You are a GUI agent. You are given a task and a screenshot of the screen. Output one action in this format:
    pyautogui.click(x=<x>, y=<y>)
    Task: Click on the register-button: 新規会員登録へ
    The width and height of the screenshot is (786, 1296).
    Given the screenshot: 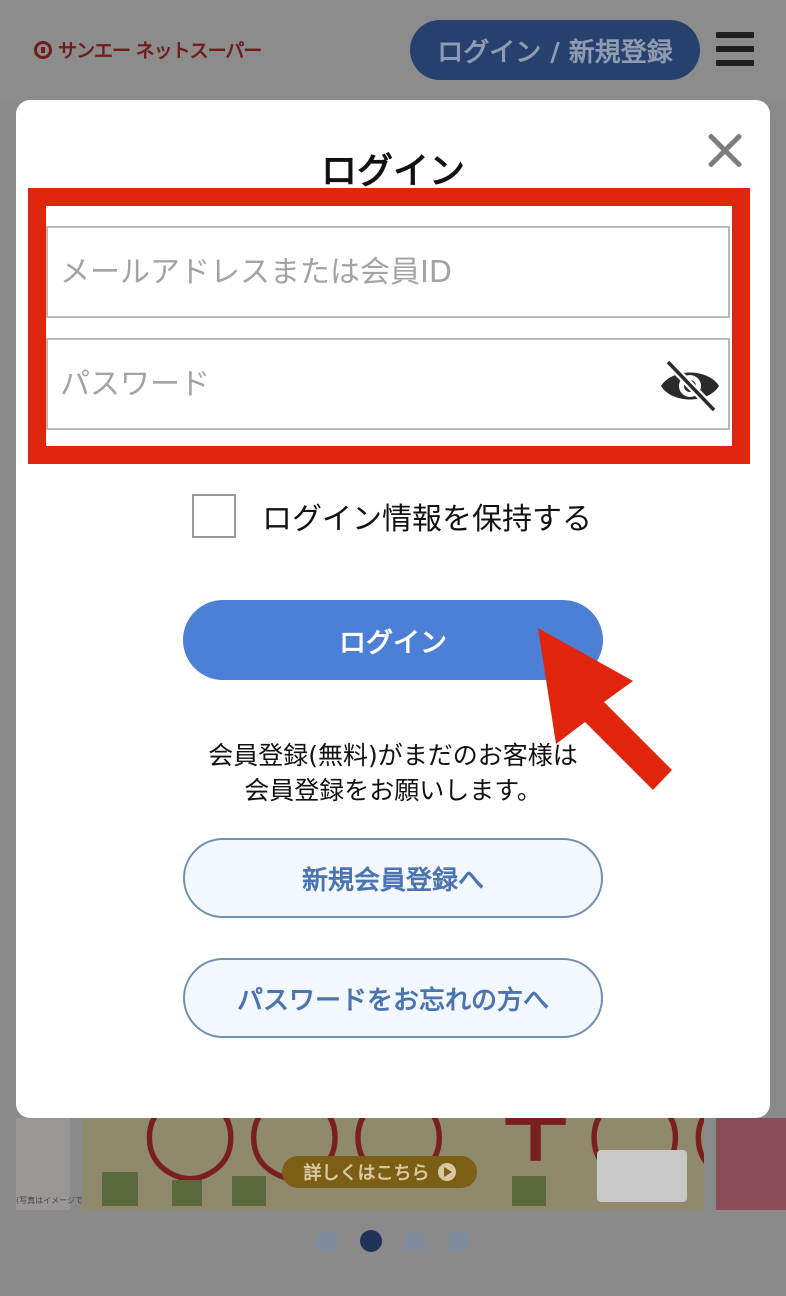 What is the action you would take?
    pyautogui.click(x=393, y=878)
    